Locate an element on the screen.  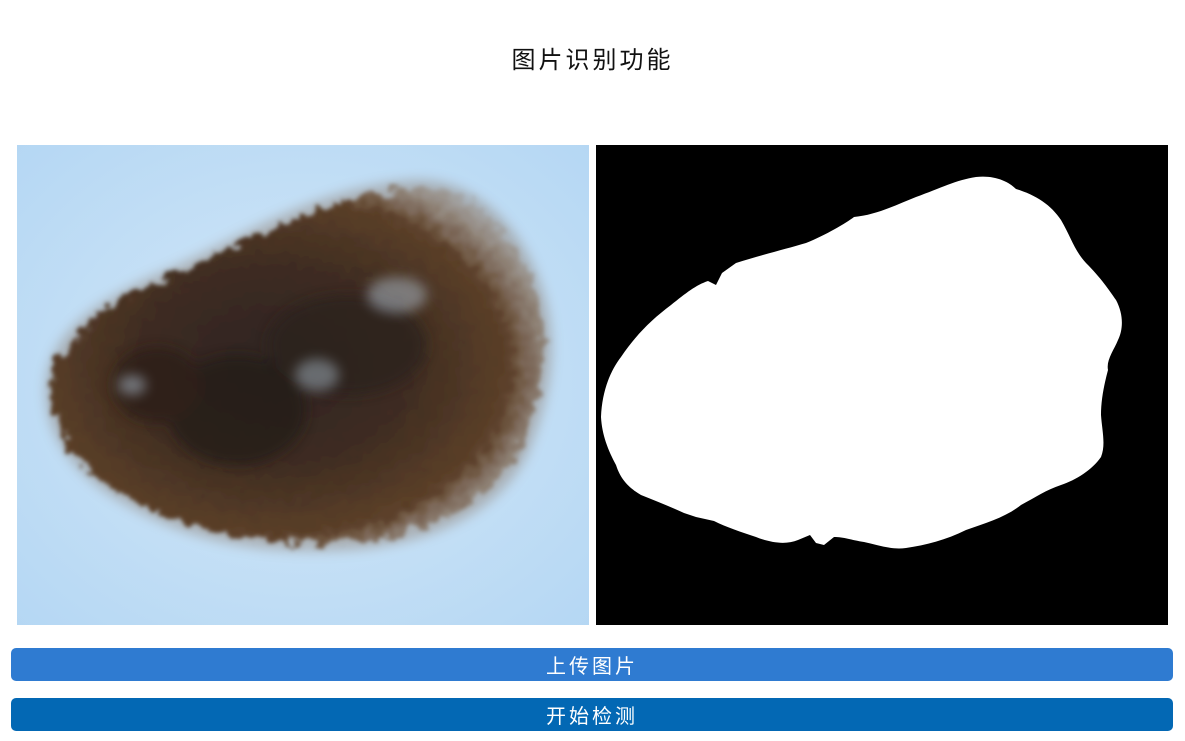
page-title: 图片识别功能 is located at coordinates (592, 60).